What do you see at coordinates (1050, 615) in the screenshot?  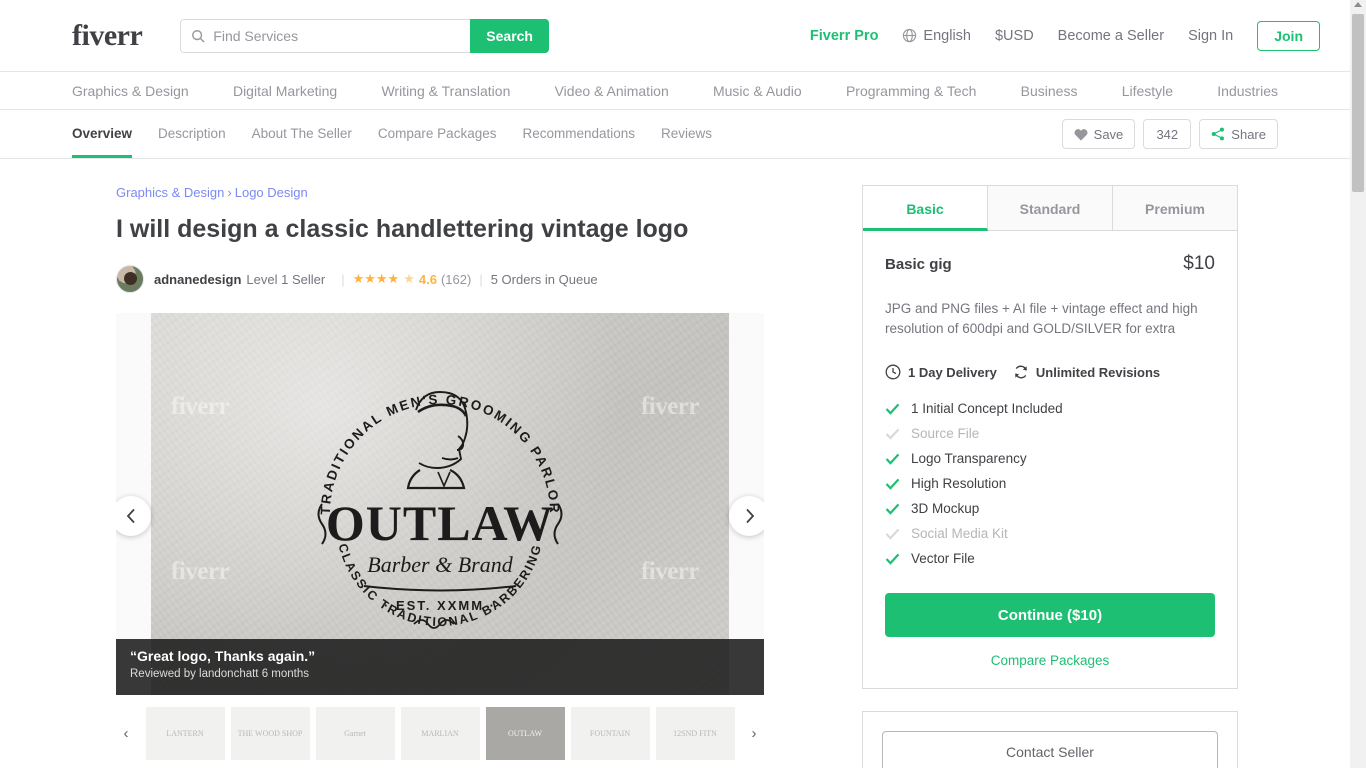 I see `continue-button: Continue ($10)` at bounding box center [1050, 615].